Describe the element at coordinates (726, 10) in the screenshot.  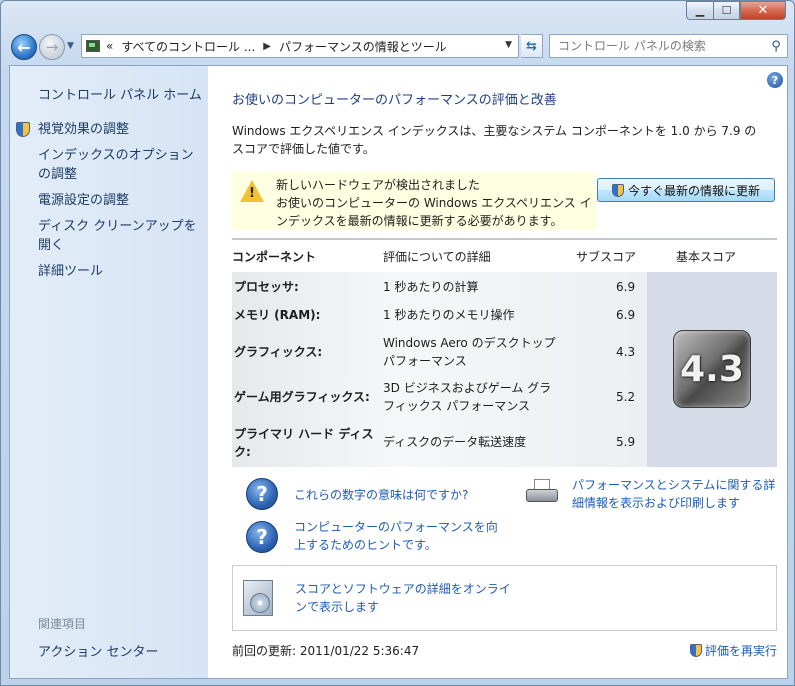
I see `maximize-button: ☐` at that location.